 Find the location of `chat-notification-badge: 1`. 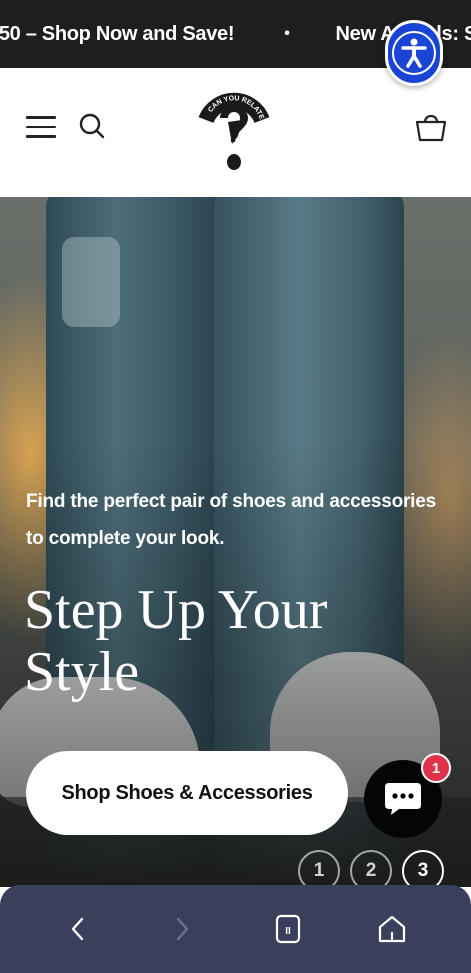

chat-notification-badge: 1 is located at coordinates (436, 768).